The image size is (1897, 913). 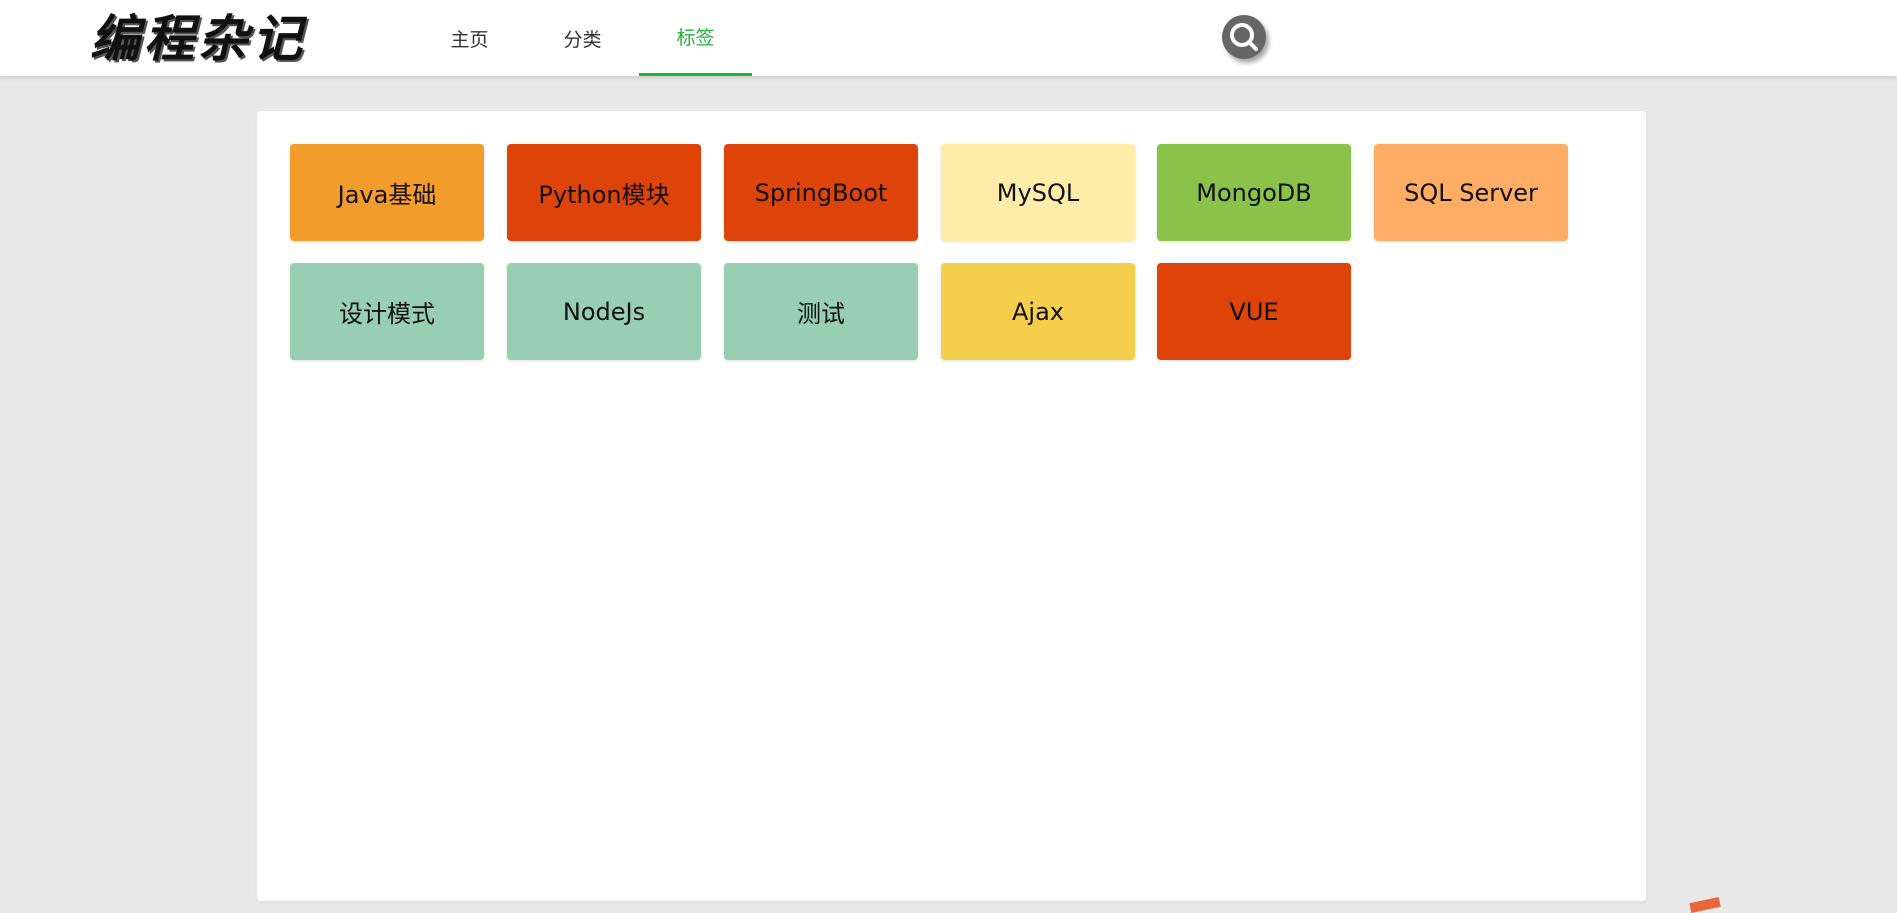 What do you see at coordinates (1038, 311) in the screenshot?
I see `tag-ajax: Ajax` at bounding box center [1038, 311].